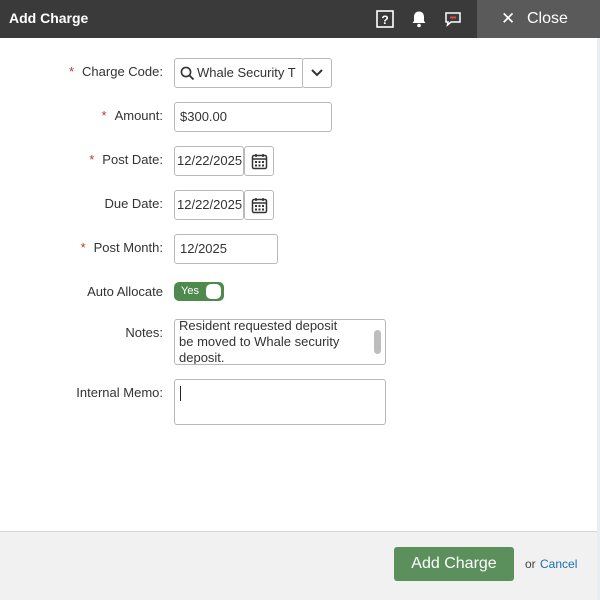  I want to click on amount-value: $300.00, so click(203, 116).